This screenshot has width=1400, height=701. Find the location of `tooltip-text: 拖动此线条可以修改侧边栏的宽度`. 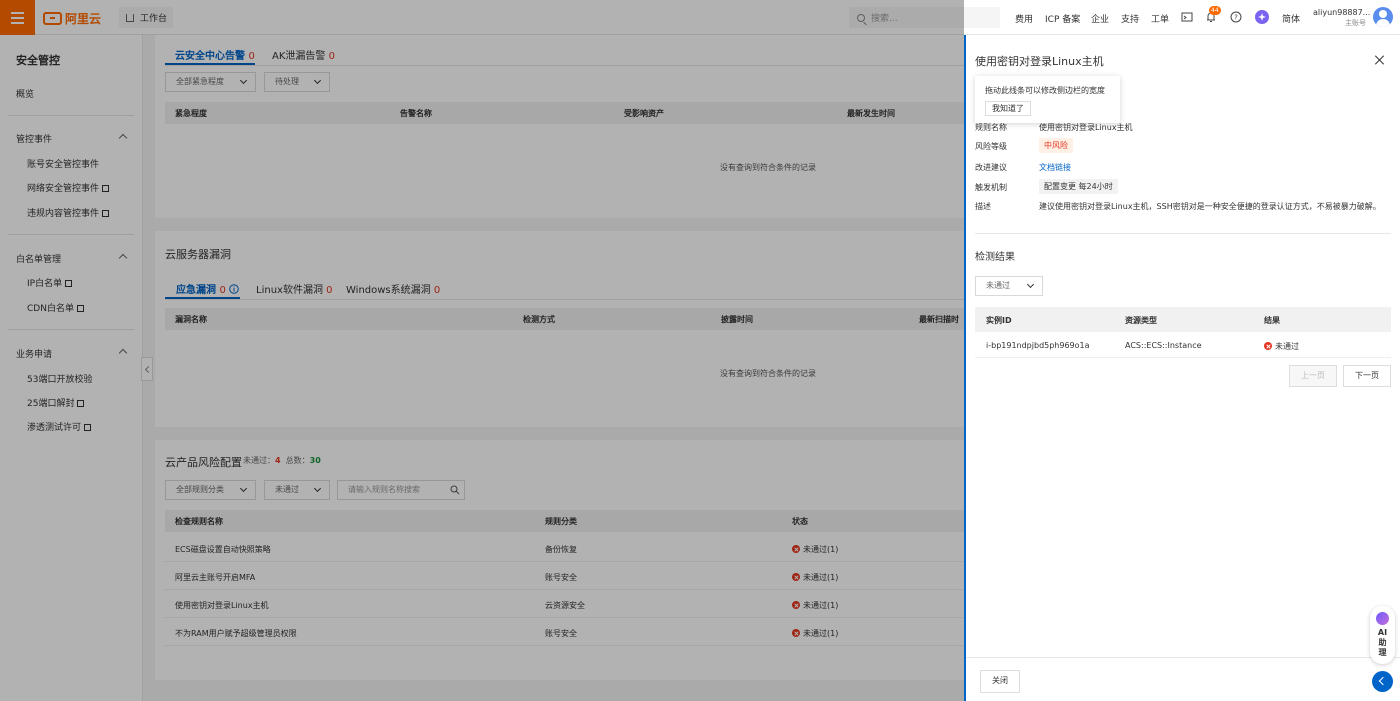

tooltip-text: 拖动此线条可以修改侧边栏的宽度 is located at coordinates (1045, 90).